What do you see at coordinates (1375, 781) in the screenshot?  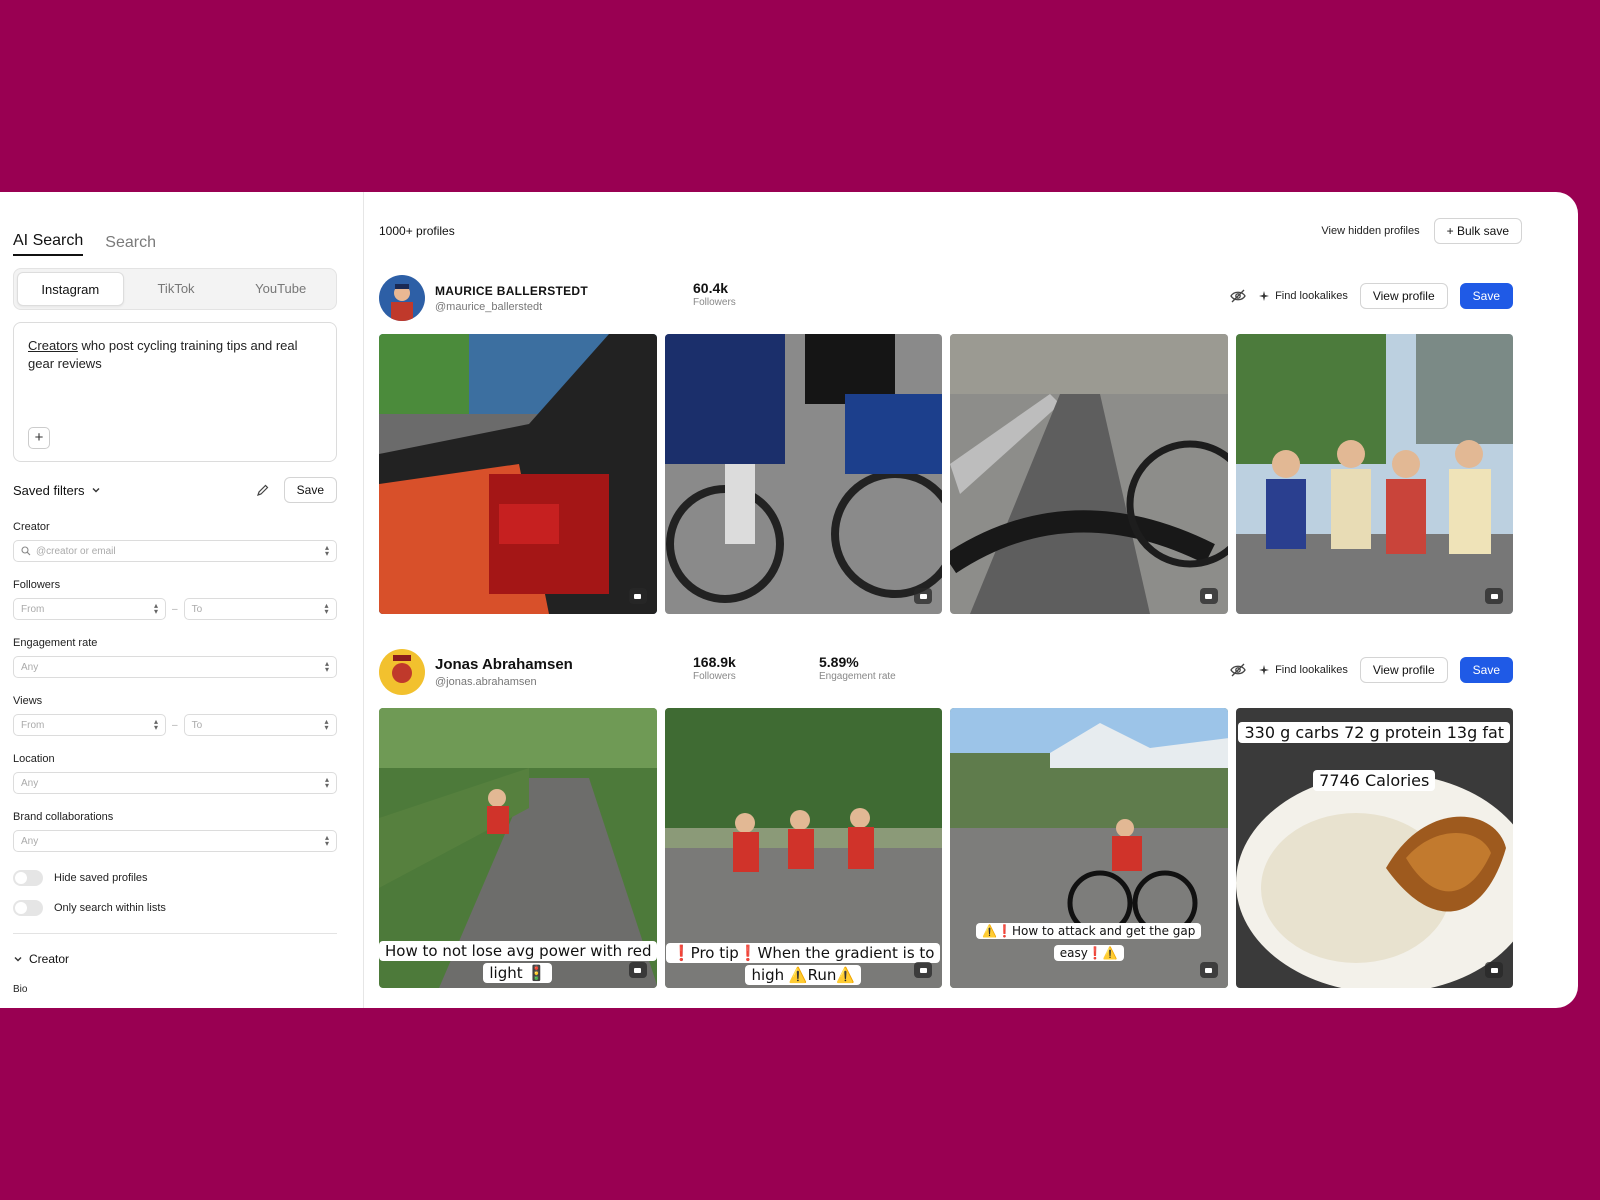 I see `post-caption: 7746 Calories` at bounding box center [1375, 781].